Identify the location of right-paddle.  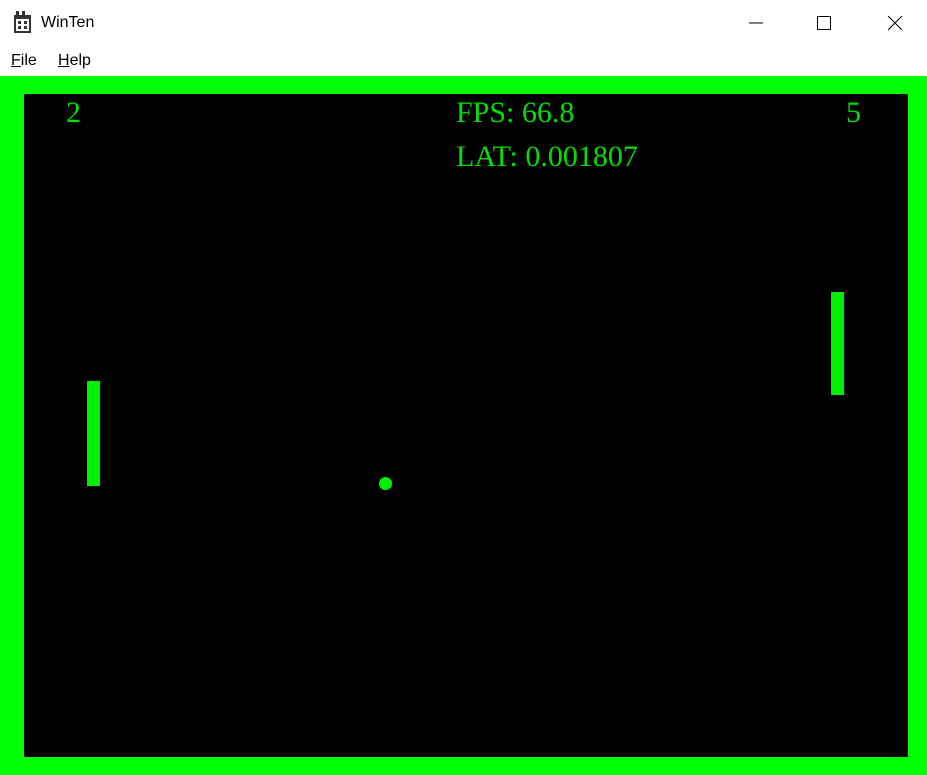
(837, 343).